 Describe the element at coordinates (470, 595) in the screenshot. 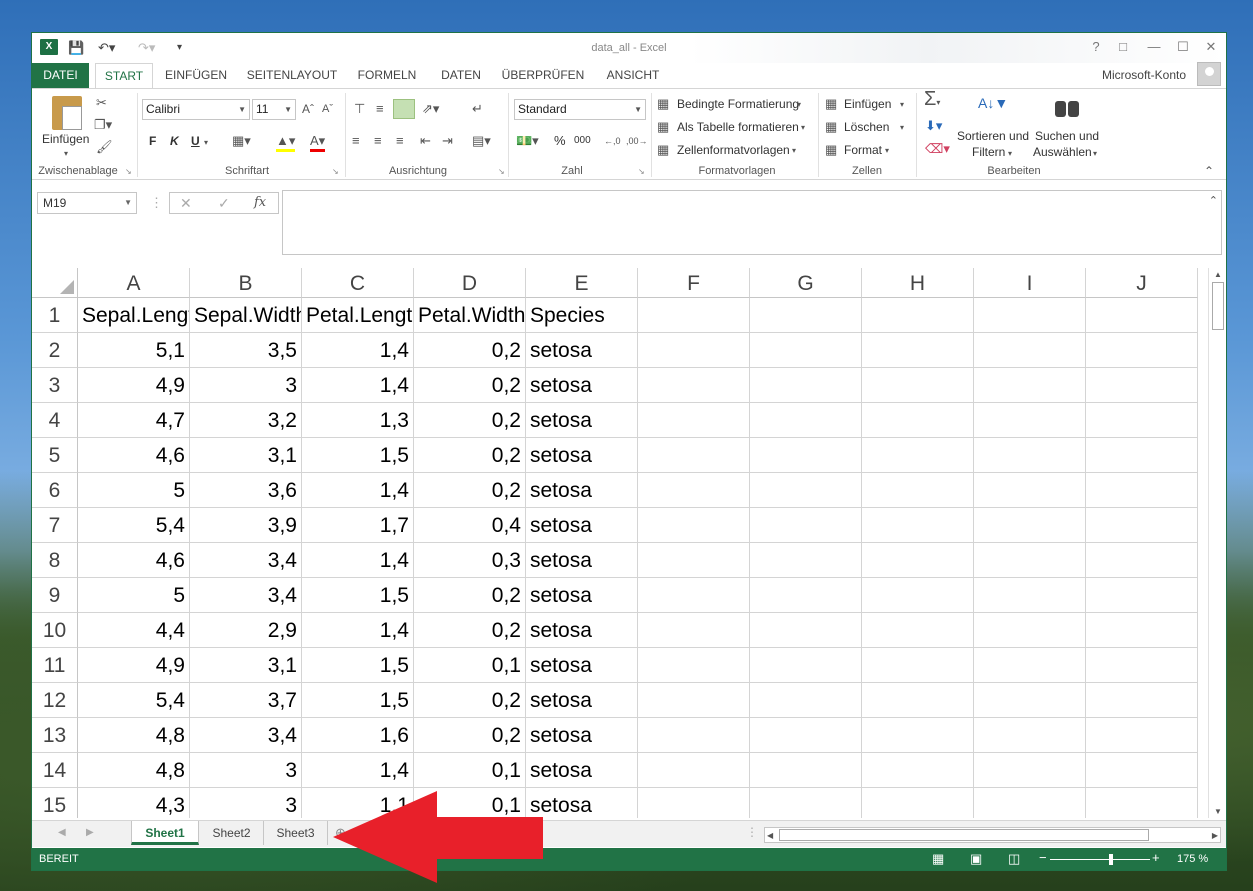

I see `cell-d9: 0,2` at that location.